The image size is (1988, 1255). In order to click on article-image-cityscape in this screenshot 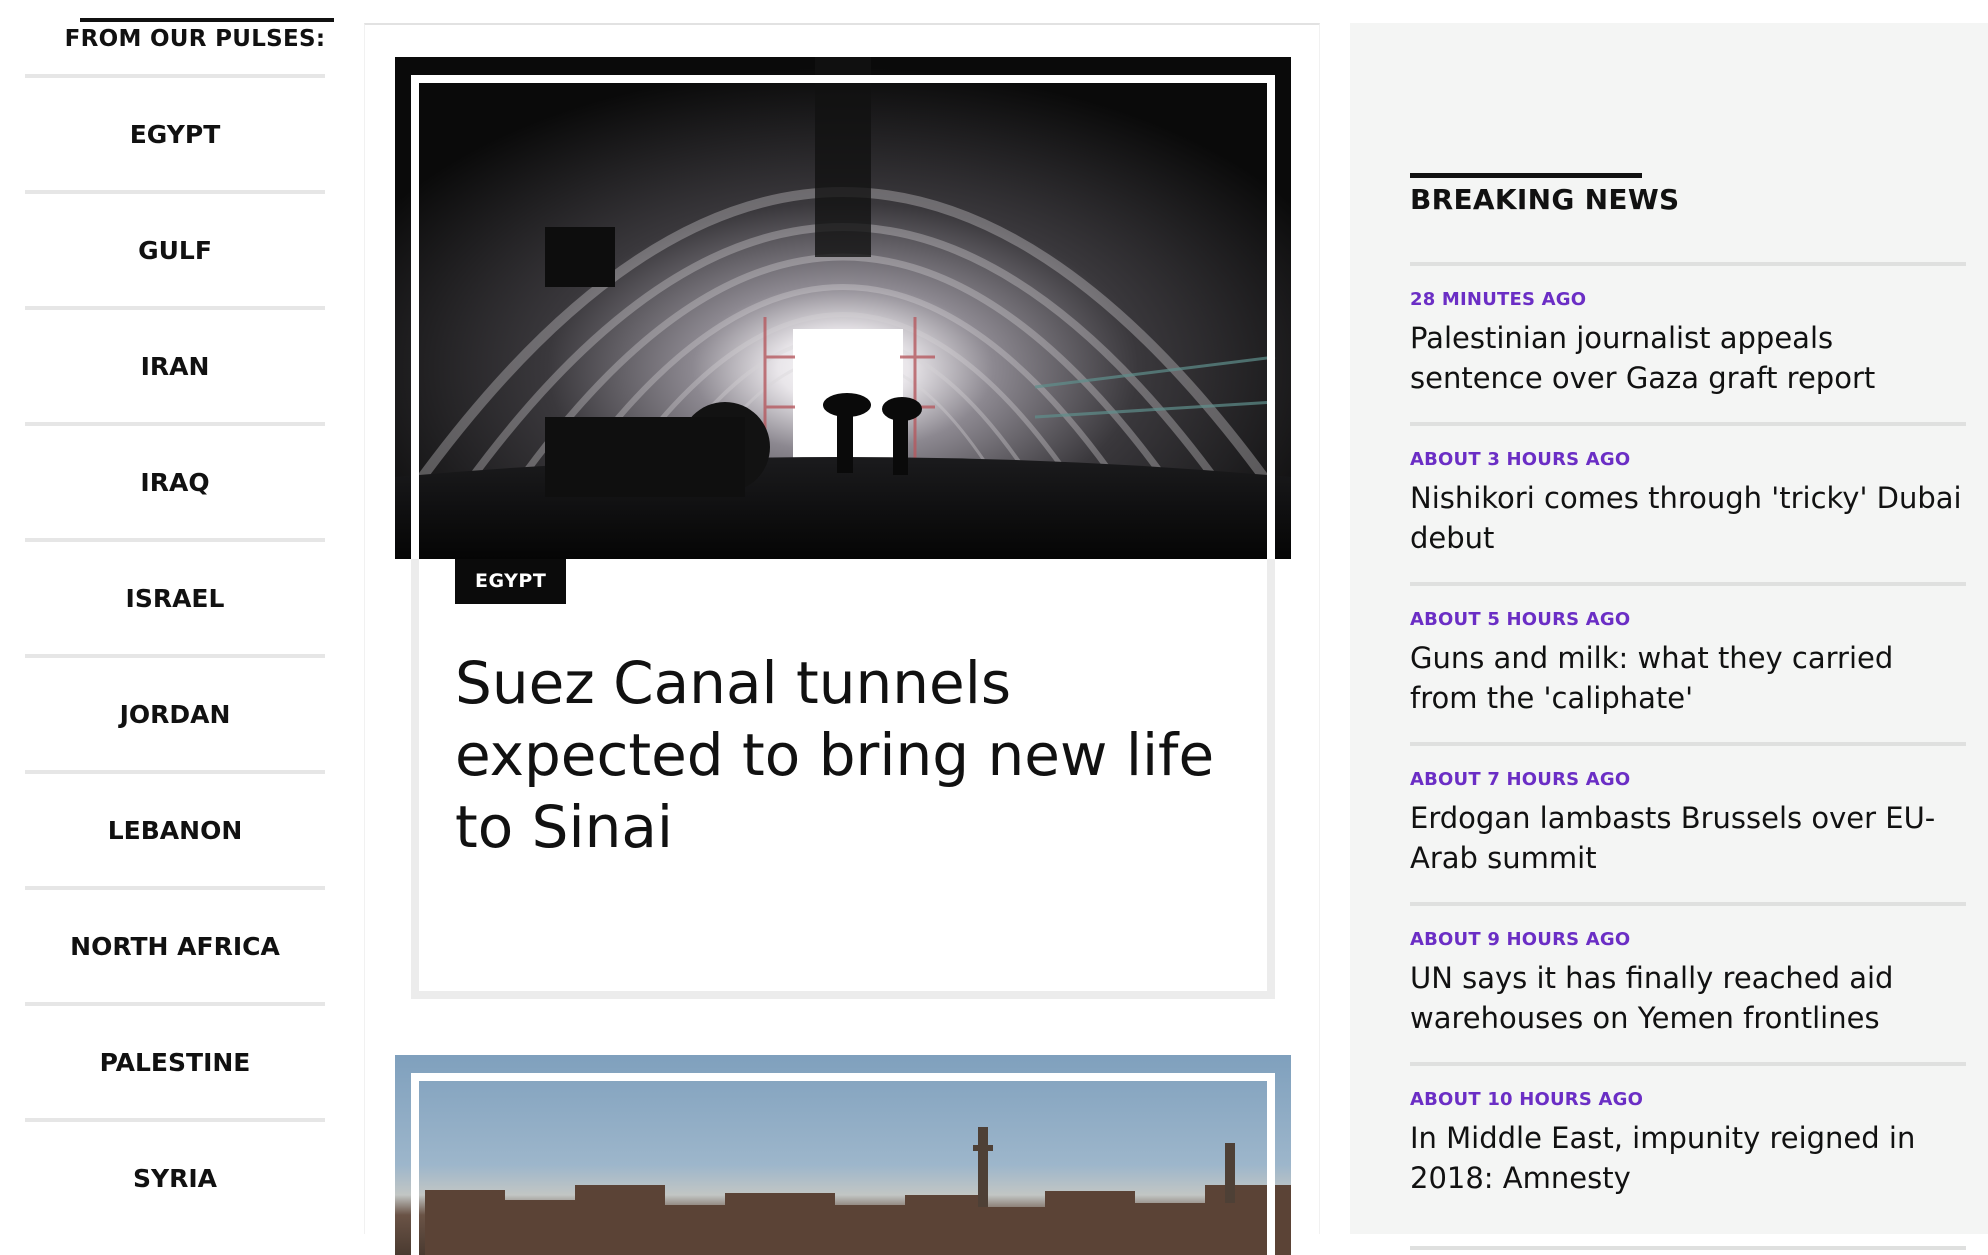, I will do `click(843, 1155)`.